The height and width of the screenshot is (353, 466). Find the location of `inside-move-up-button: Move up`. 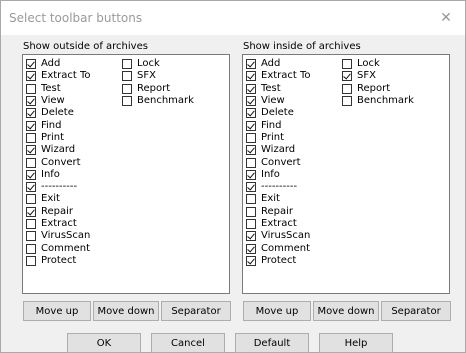

inside-move-up-button: Move up is located at coordinates (277, 311).